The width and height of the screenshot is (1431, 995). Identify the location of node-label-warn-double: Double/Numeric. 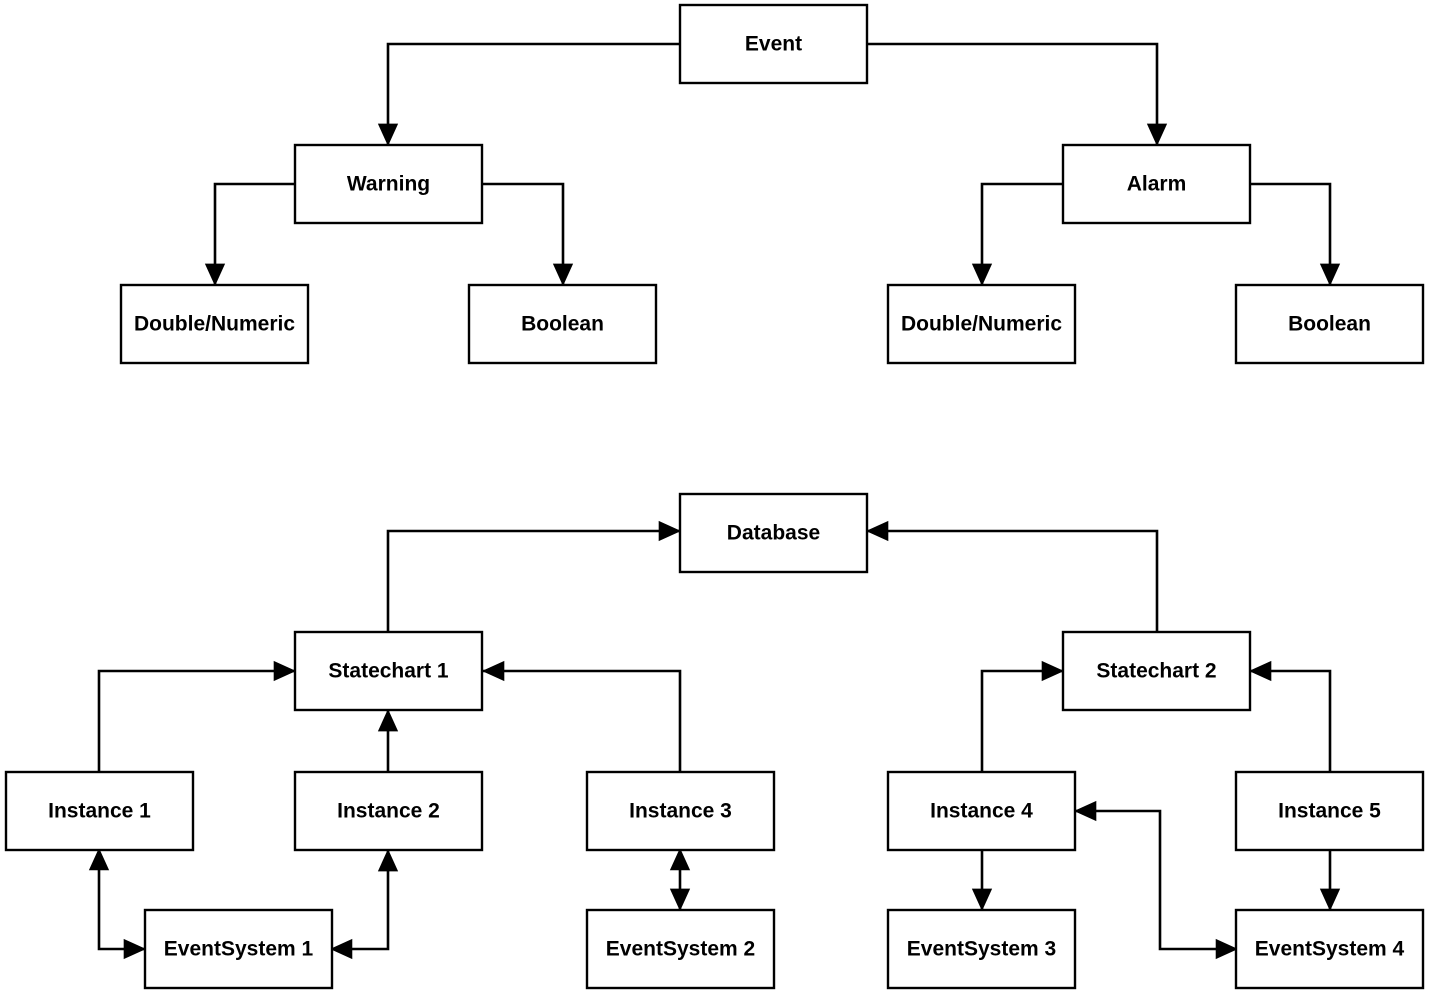
(214, 324).